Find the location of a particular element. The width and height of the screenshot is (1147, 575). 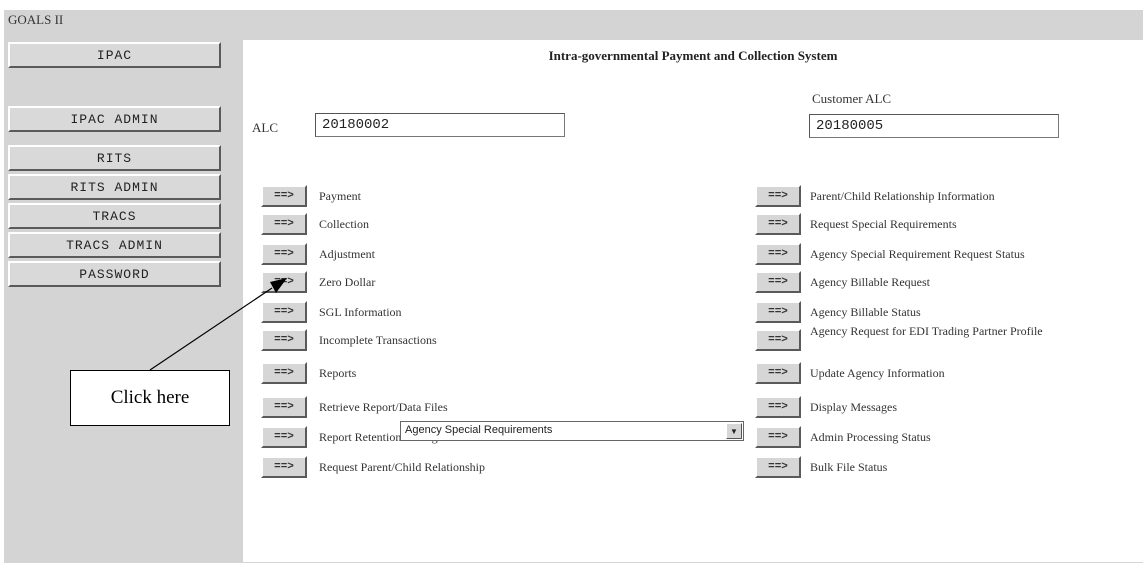

right-item-label: Admin Processing Status is located at coordinates (975, 437).